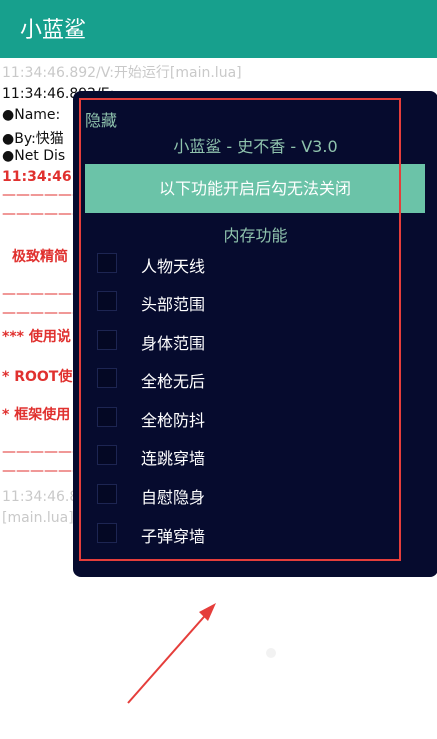 Image resolution: width=437 pixels, height=739 pixels. I want to click on touch-indicator, so click(271, 653).